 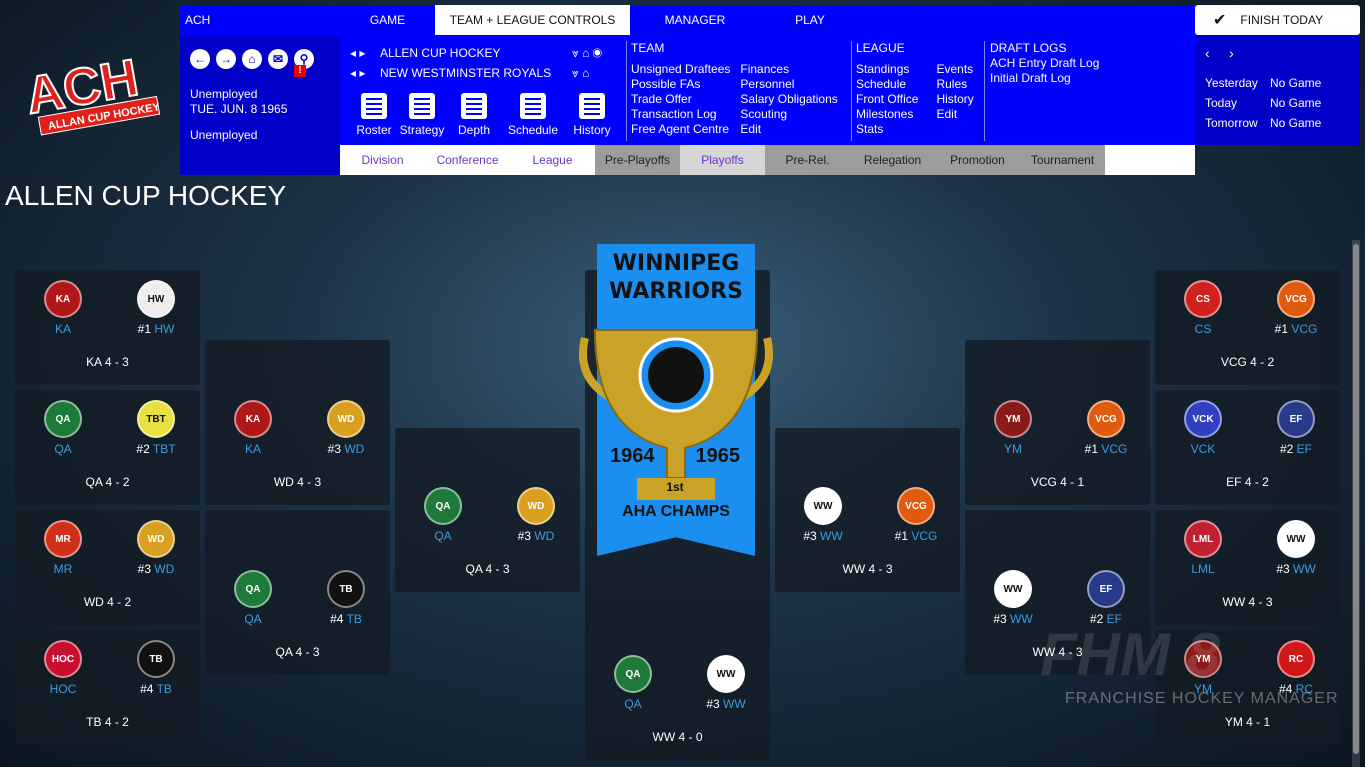 What do you see at coordinates (788, 99) in the screenshot?
I see `team-menu-link: Salary Obligations` at bounding box center [788, 99].